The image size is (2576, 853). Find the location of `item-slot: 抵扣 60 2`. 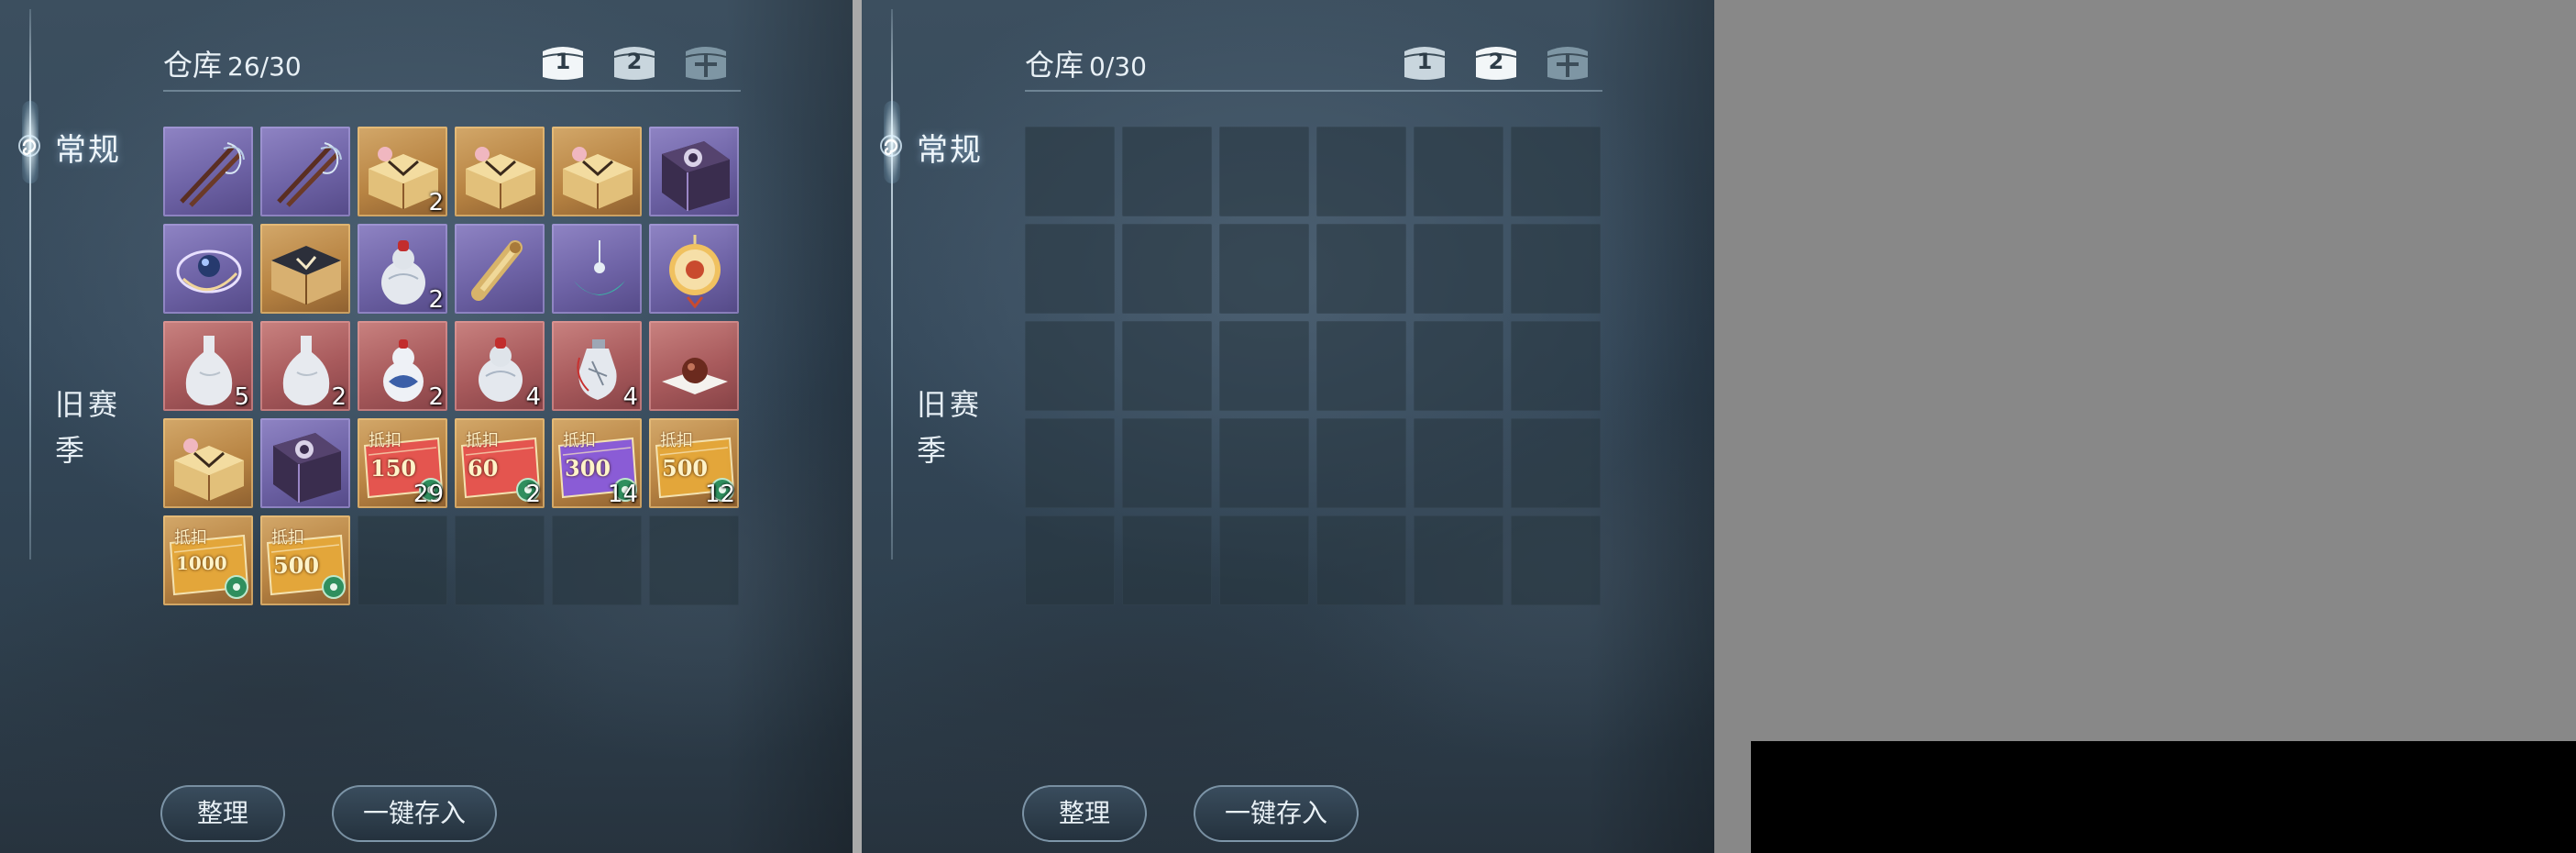

item-slot: 抵扣 60 2 is located at coordinates (500, 463).